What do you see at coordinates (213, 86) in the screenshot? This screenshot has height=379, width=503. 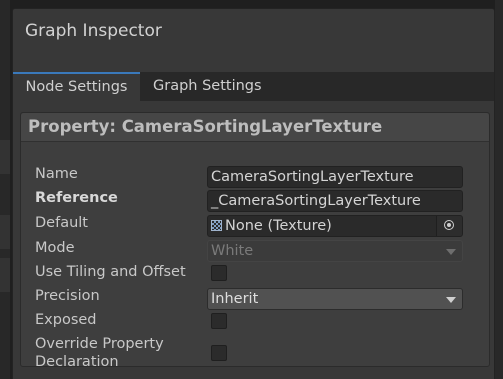 I see `tab-graph-settings: Graph Settings` at bounding box center [213, 86].